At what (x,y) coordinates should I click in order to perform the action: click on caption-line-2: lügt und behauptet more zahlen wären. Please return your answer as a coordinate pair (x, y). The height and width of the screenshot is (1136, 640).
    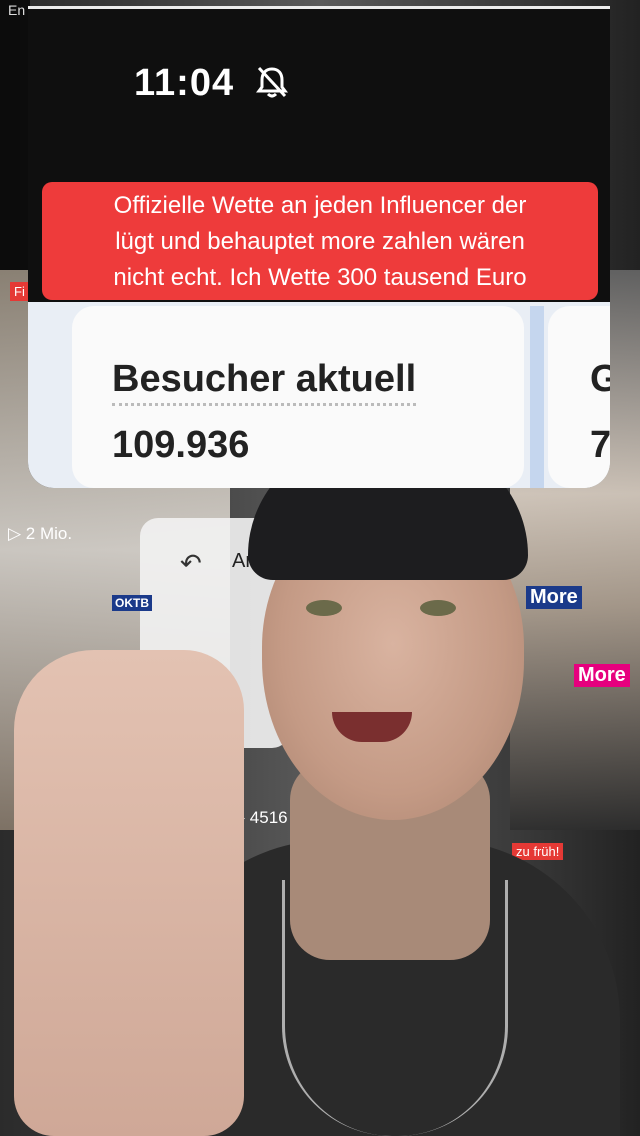
    Looking at the image, I should click on (320, 241).